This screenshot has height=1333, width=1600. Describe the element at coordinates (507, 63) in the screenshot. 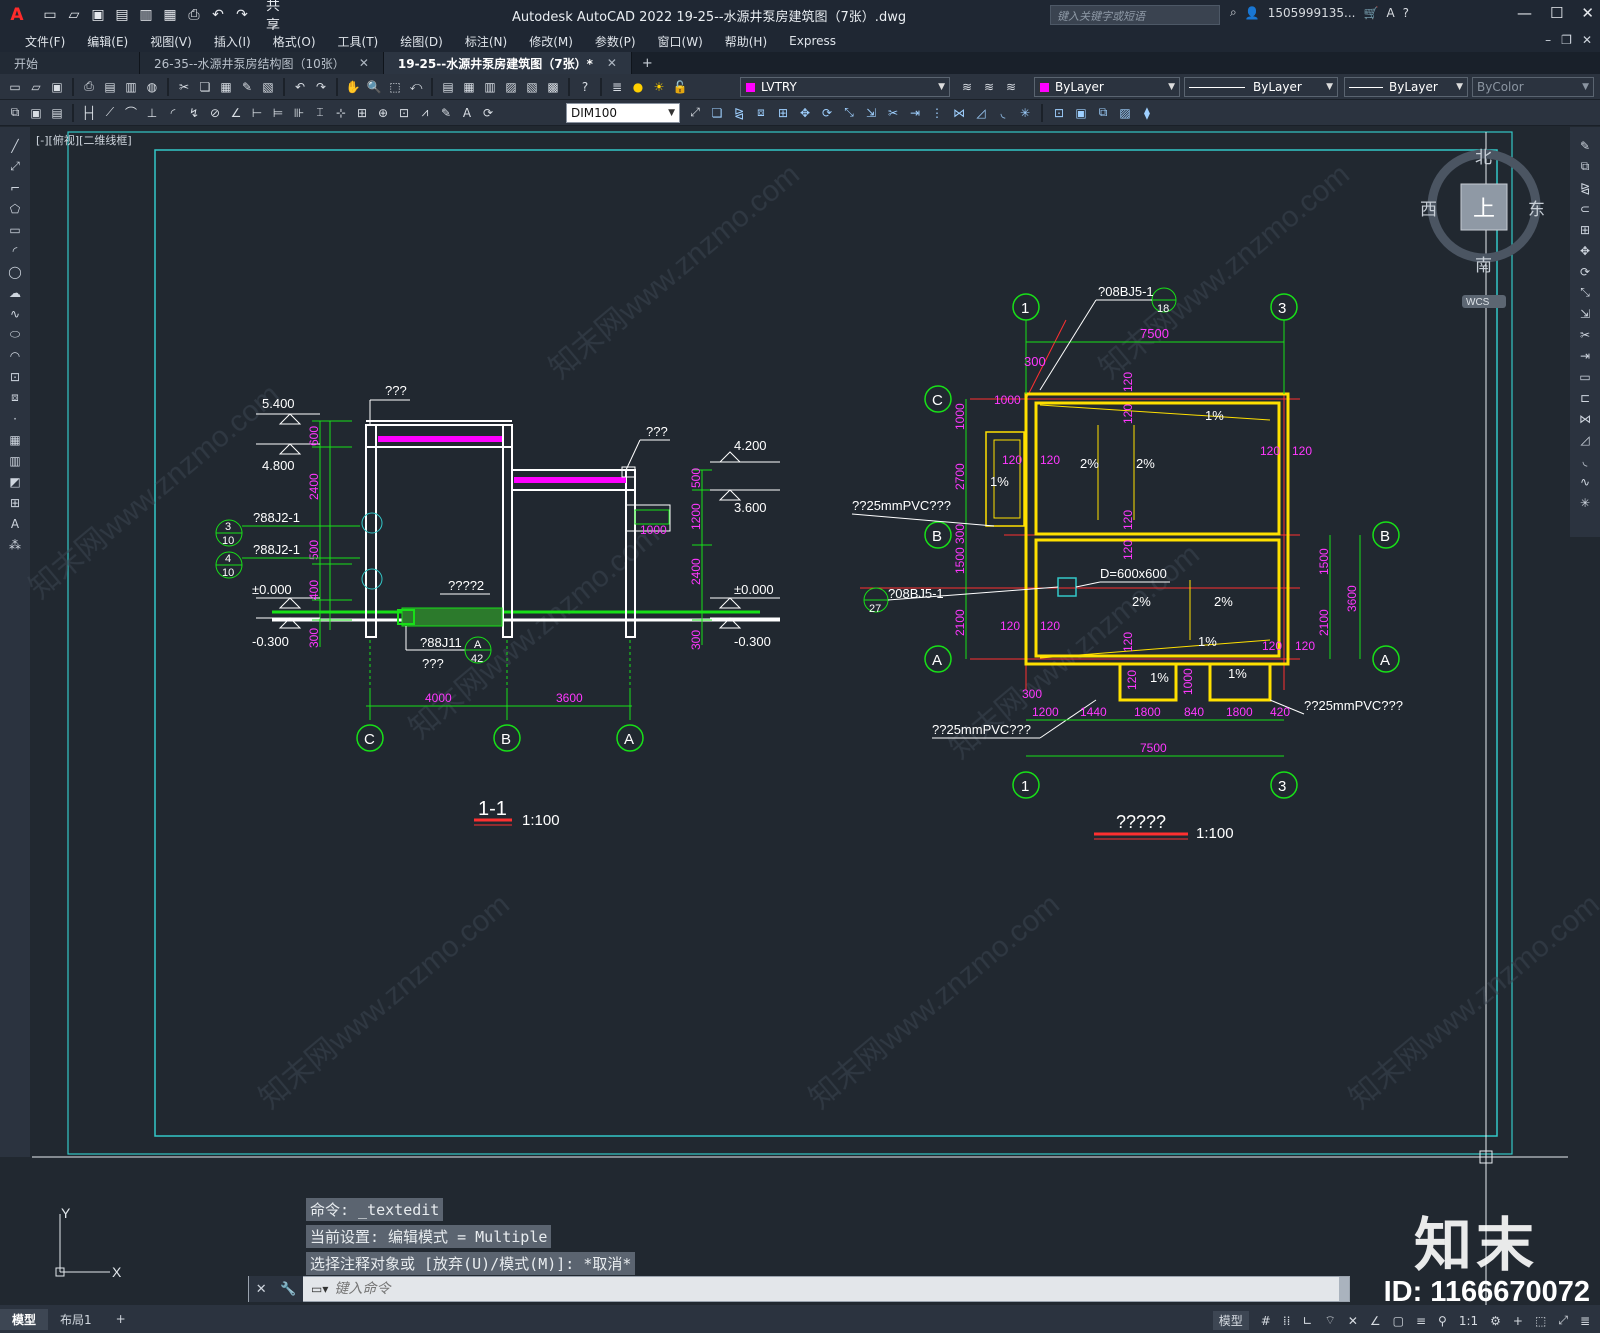

I see `tab-architecture-drawing: 19-25--水源井泵房建筑图（7张）* ✕` at that location.